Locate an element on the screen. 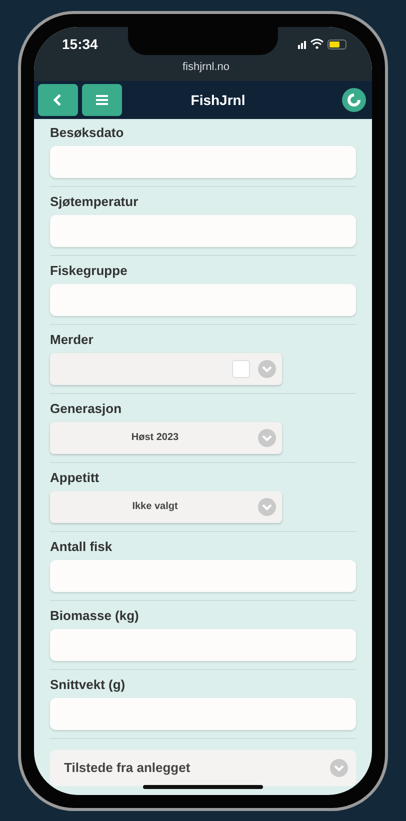  field-label: Sjøtemperatur is located at coordinates (95, 201).